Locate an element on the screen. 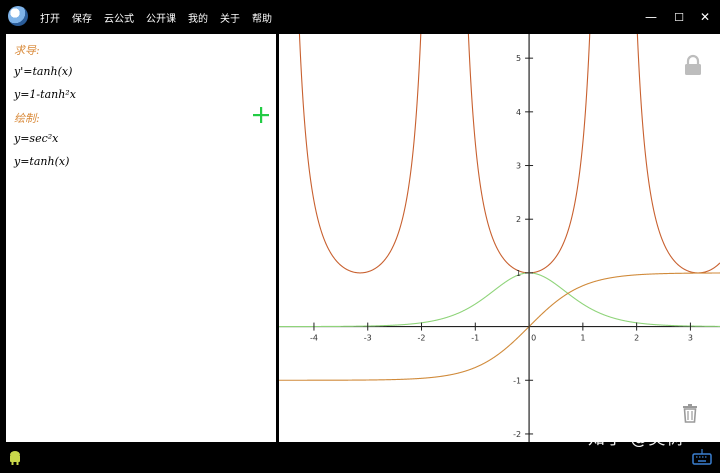 This screenshot has height=473, width=720. x-tick-label: -3 is located at coordinates (368, 338).